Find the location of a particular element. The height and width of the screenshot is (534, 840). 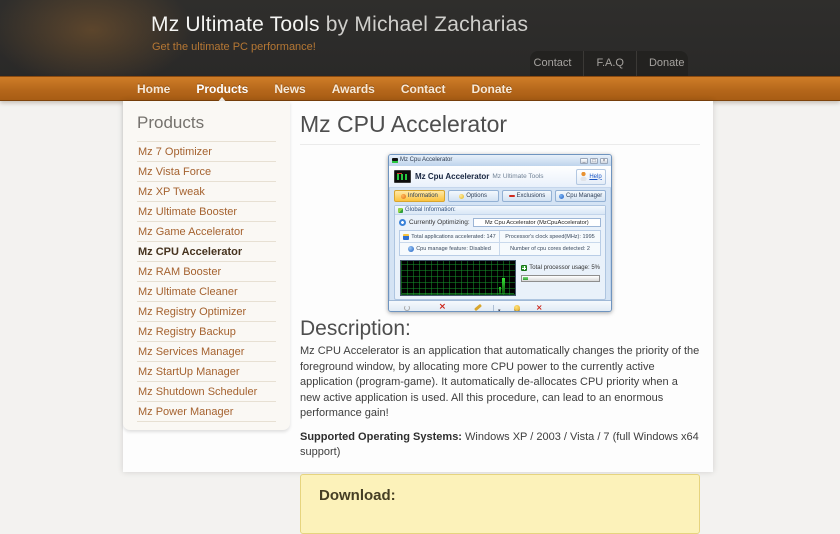

sidebar-item-mz-services-manager: Mz Services Manager is located at coordinates (206, 352).